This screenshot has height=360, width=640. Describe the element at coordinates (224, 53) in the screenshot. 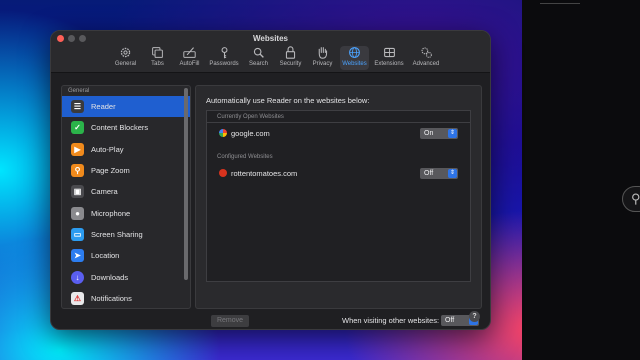

I see `key-icon` at that location.